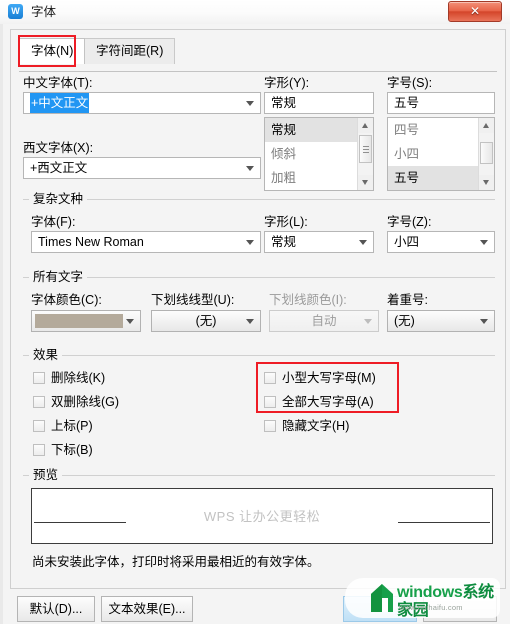  Describe the element at coordinates (58, 199) in the screenshot. I see `complex-script-caption: 复杂文种` at that location.